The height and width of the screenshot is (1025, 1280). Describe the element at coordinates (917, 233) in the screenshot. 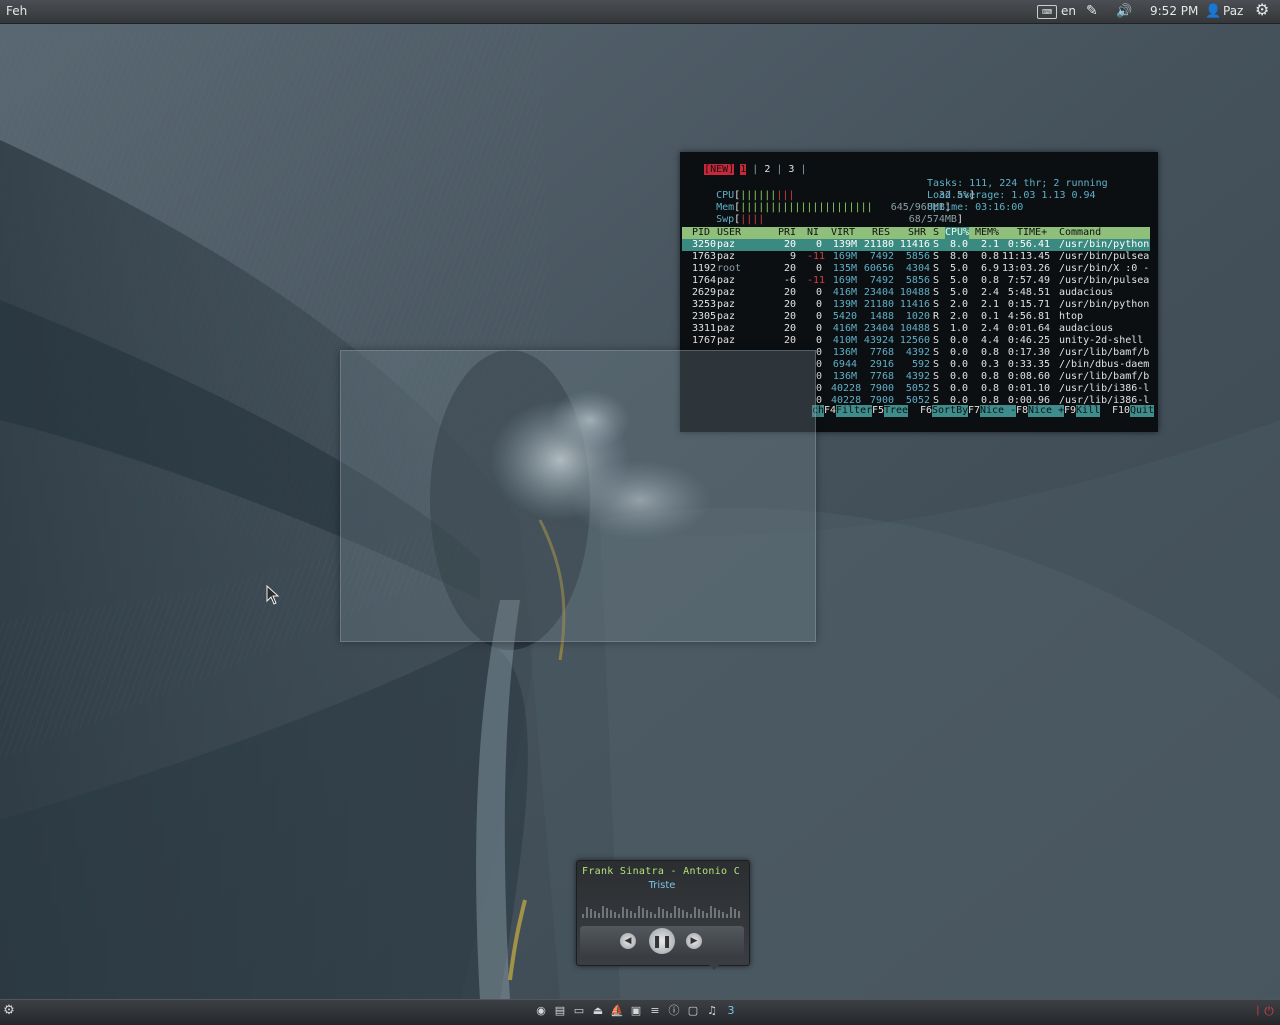

I see `col-shr: SHR` at that location.